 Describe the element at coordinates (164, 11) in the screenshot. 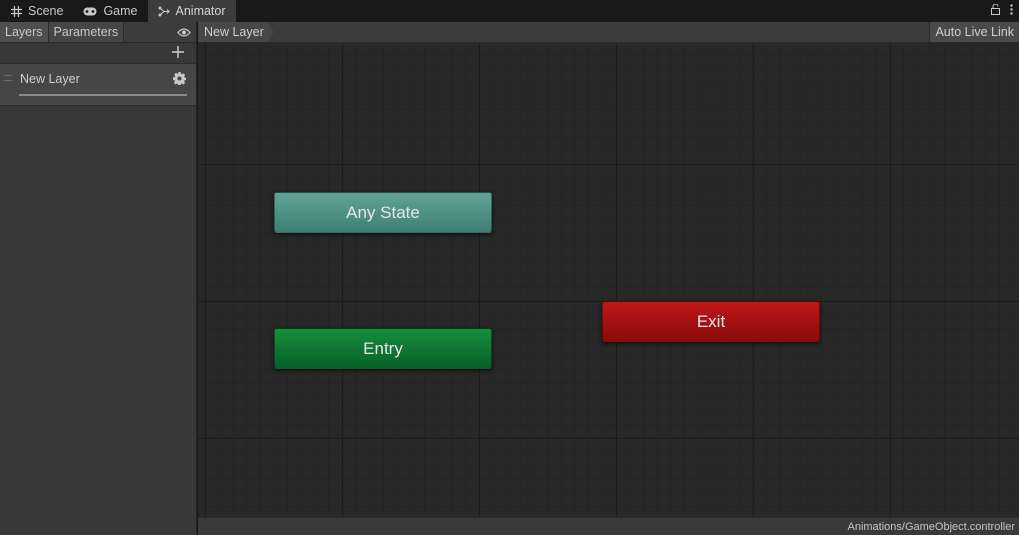

I see `animator-icon` at that location.